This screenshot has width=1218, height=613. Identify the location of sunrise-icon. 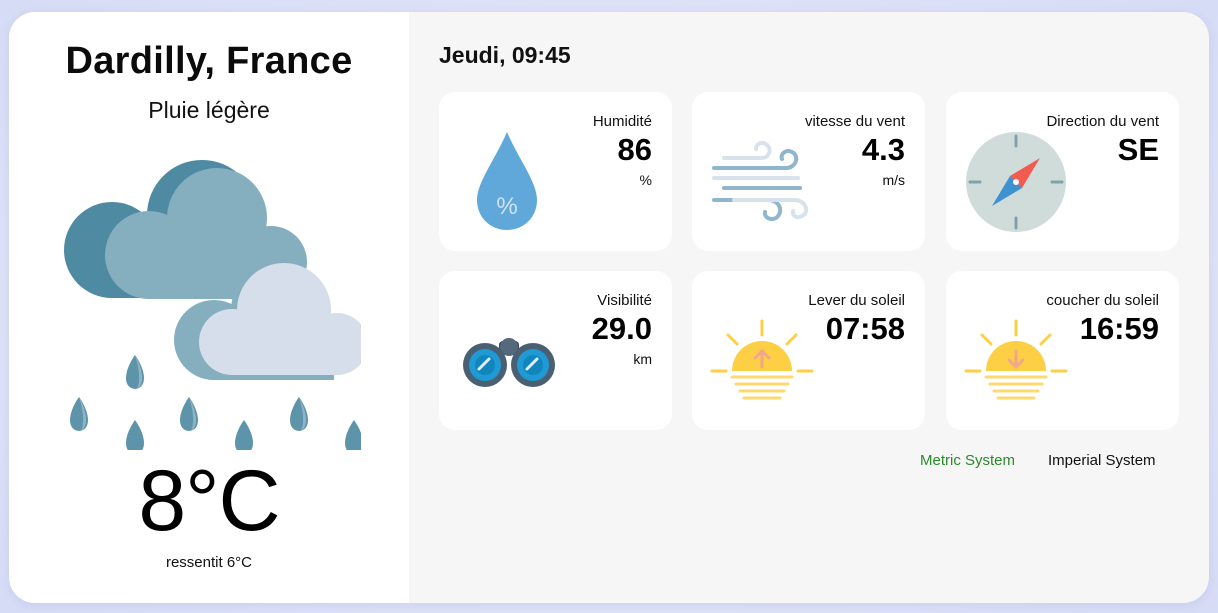
(762, 359).